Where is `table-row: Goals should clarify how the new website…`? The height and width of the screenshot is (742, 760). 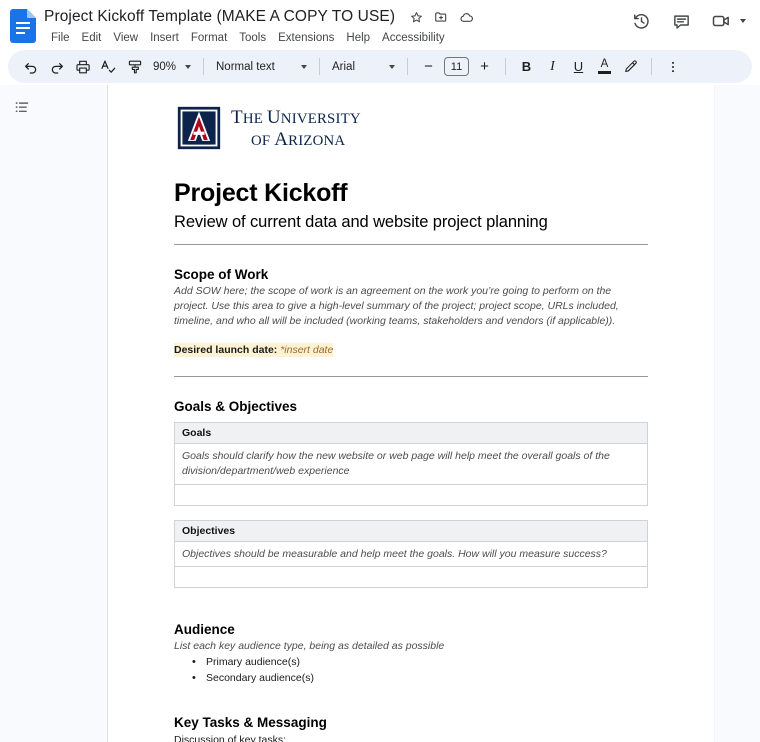 table-row: Goals should clarify how the new website… is located at coordinates (411, 463).